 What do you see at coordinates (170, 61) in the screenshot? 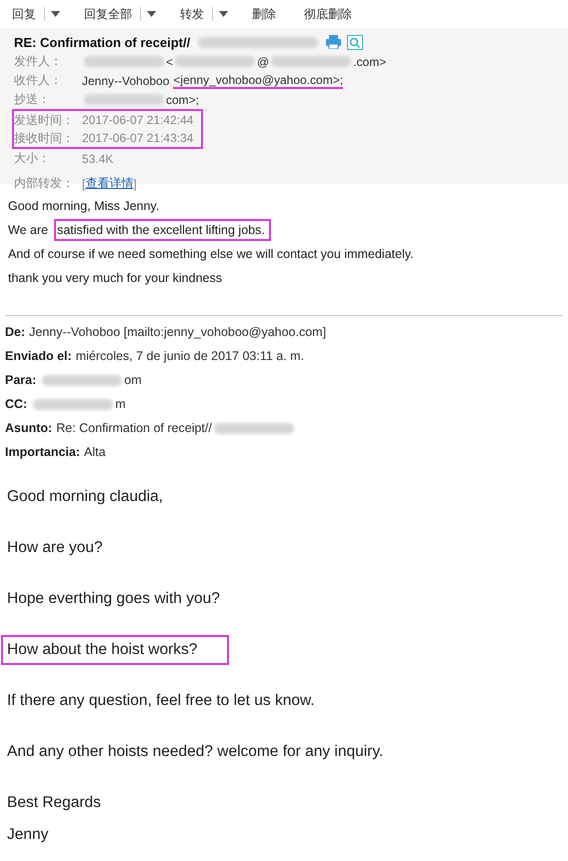
I see `field-value: <` at bounding box center [170, 61].